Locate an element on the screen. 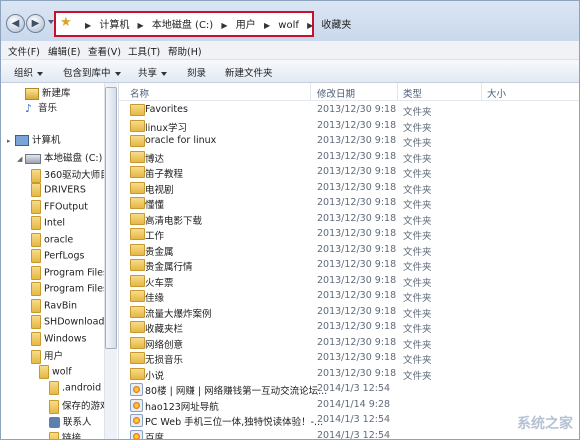 The image size is (580, 440). file-row: 高清电影下载 2013/12/30 9:18 文件夹 is located at coordinates (349, 219).